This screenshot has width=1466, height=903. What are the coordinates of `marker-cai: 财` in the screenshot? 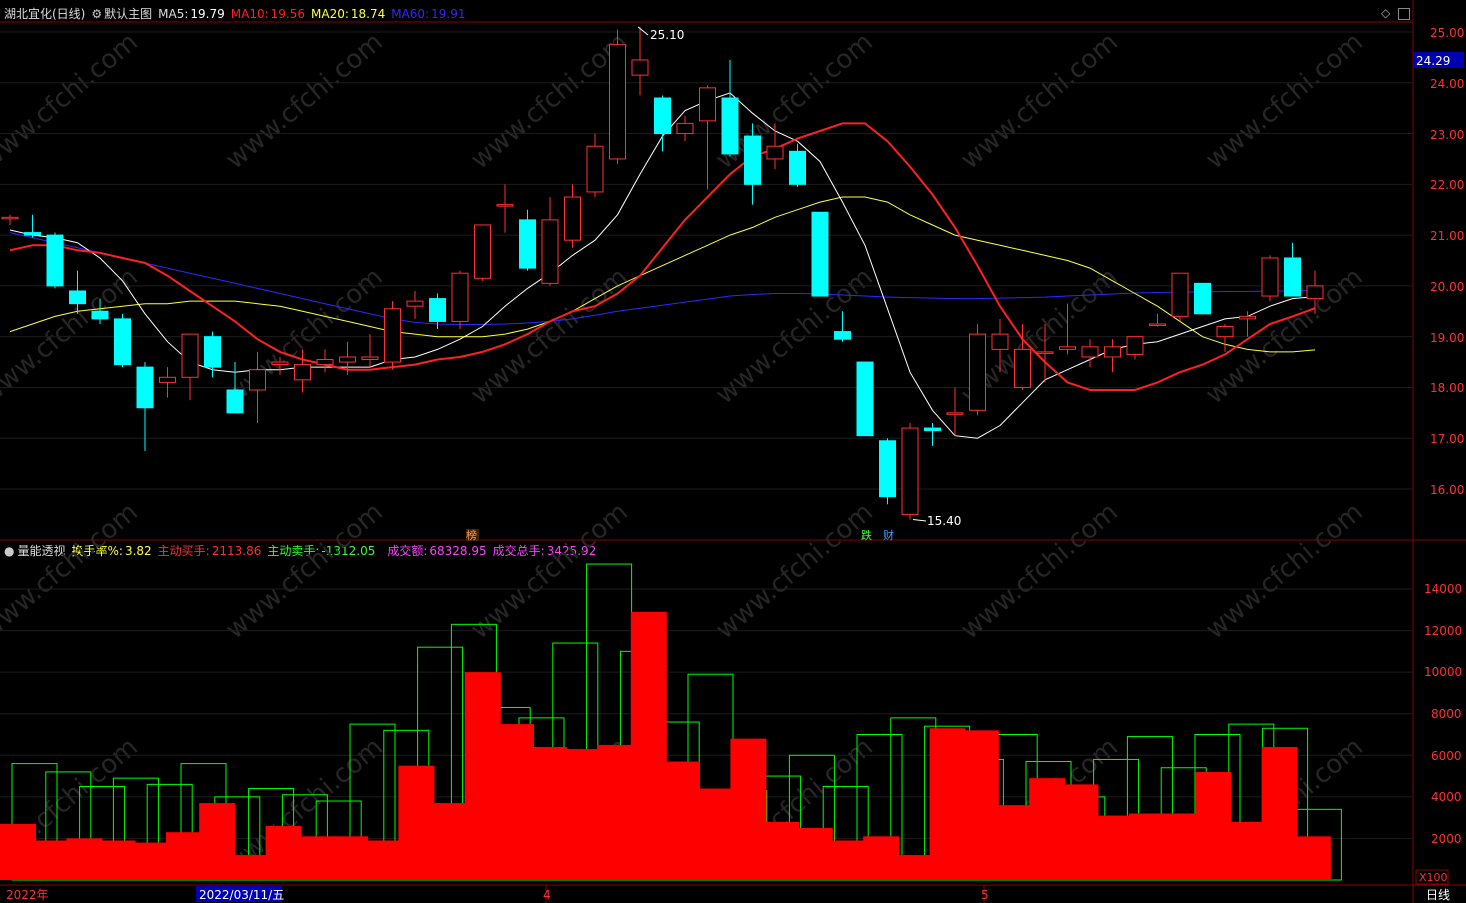 It's located at (888, 535).